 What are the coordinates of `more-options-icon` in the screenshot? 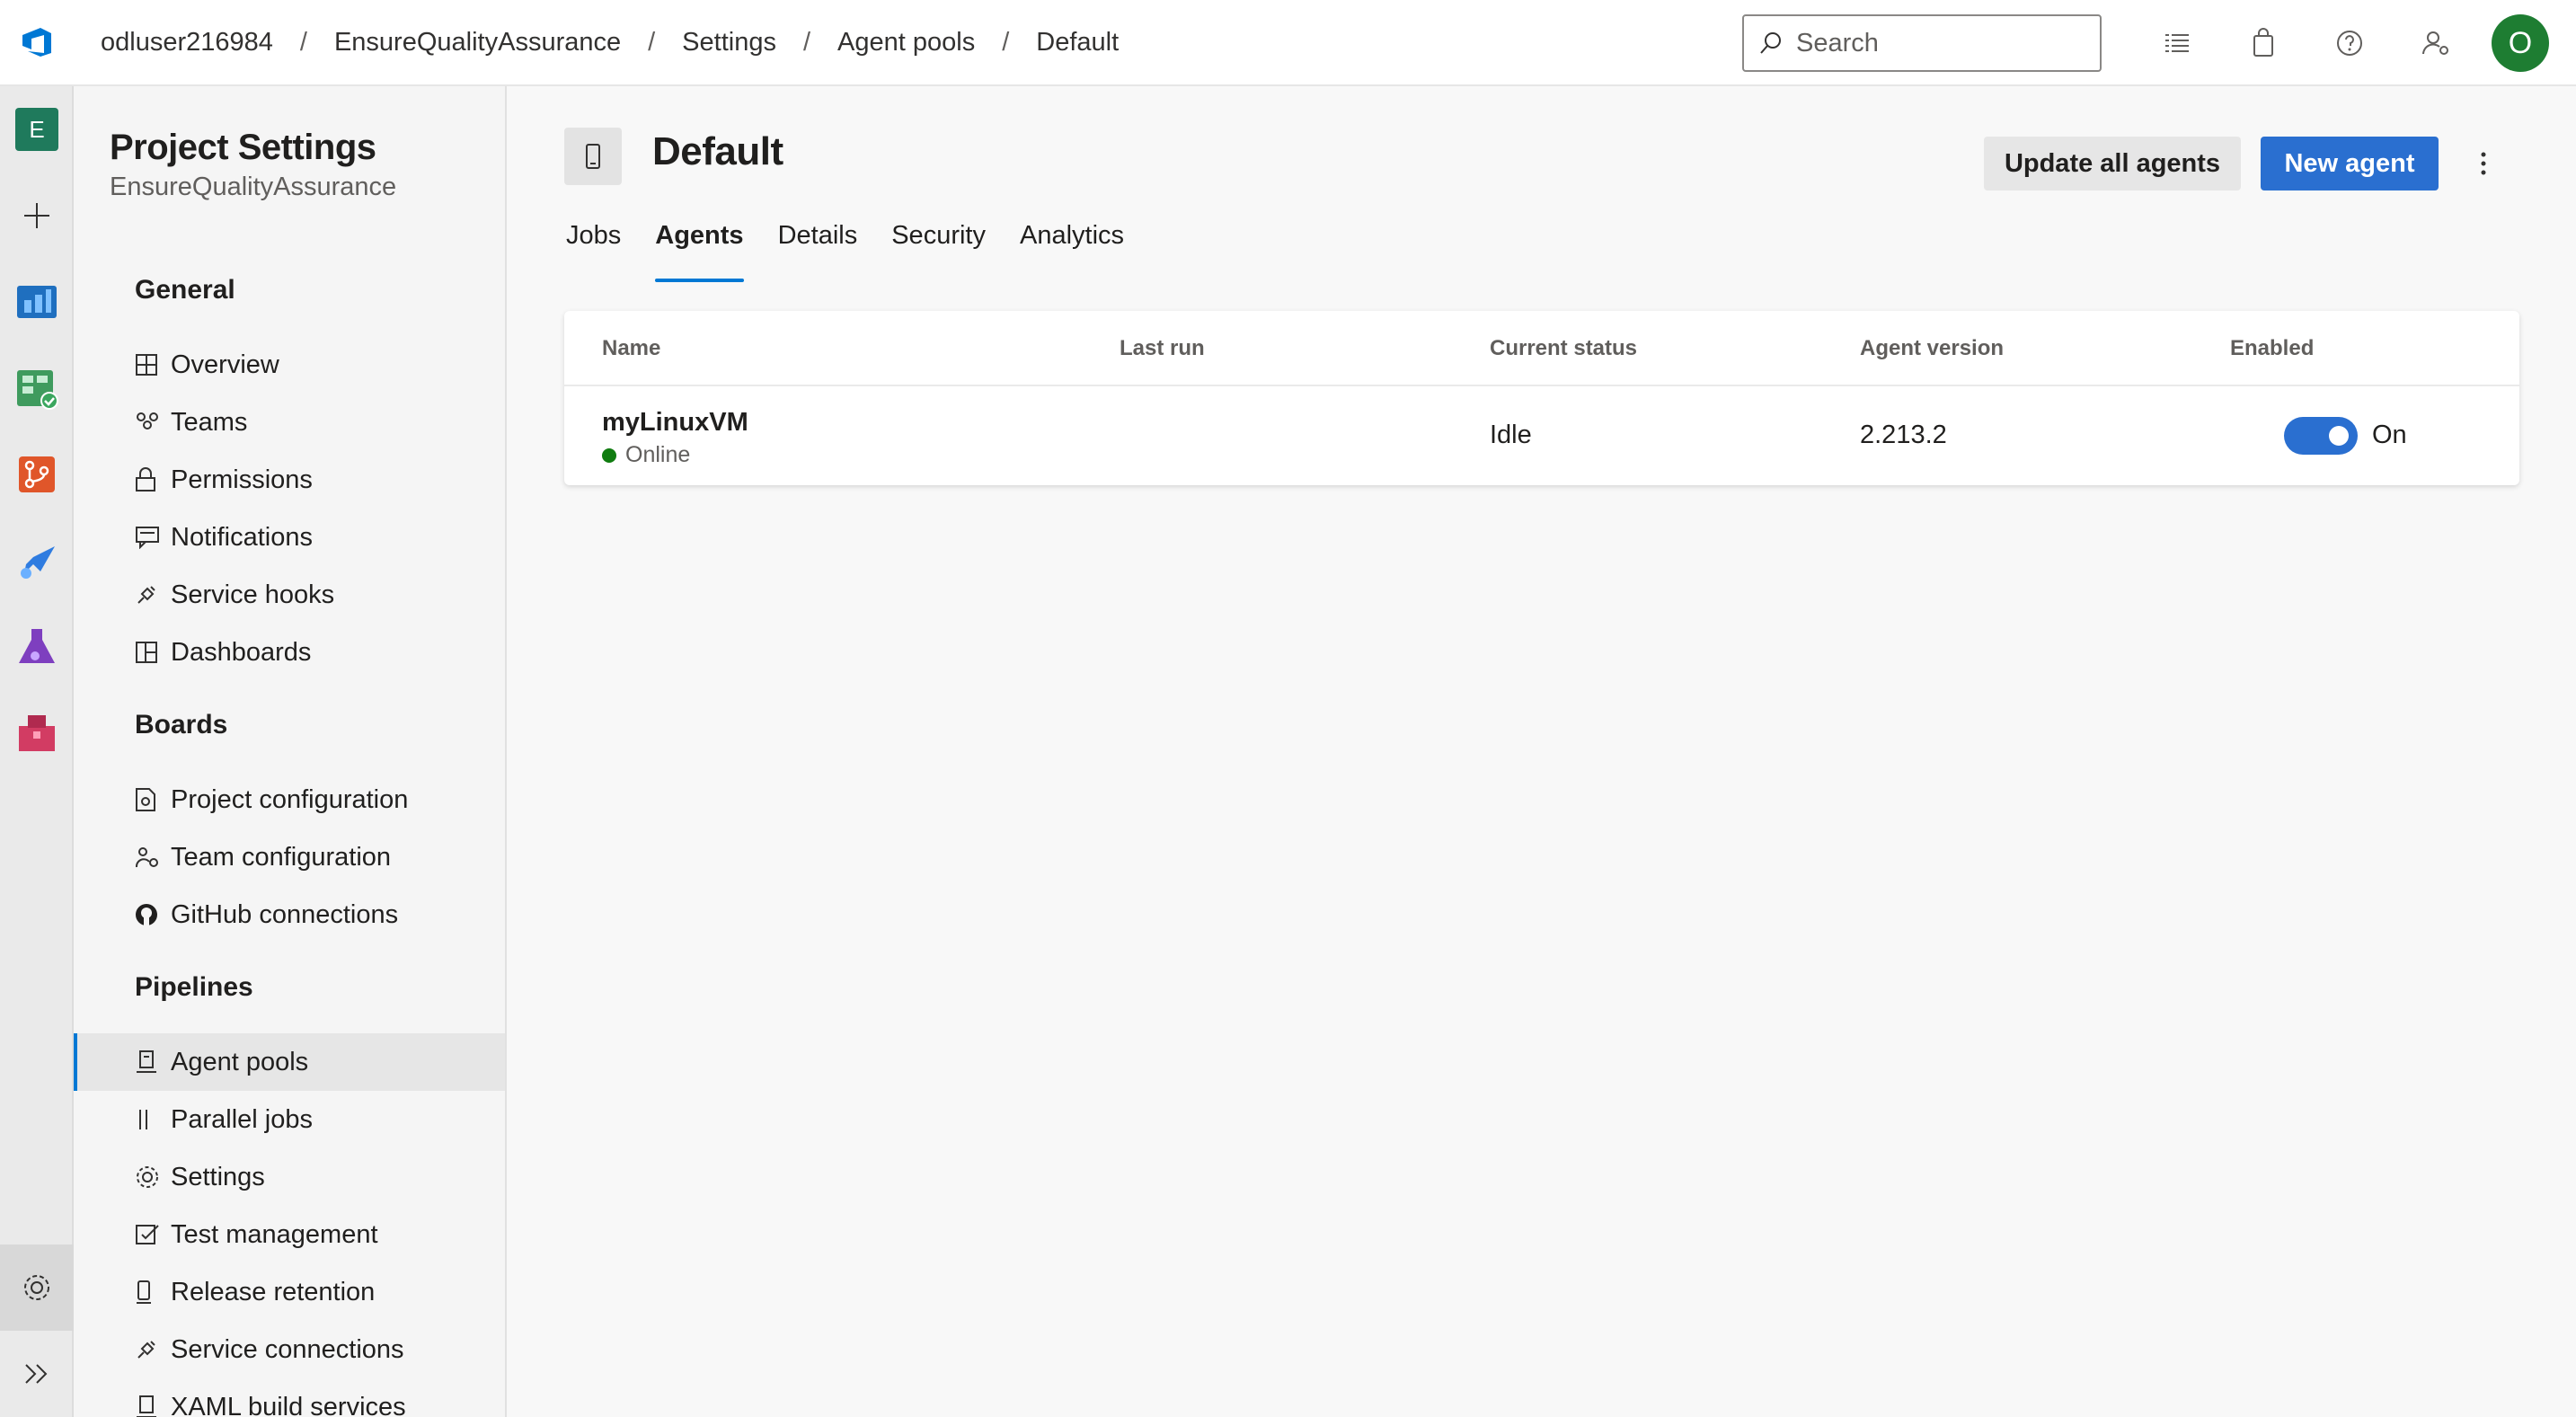 It's located at (2483, 163).